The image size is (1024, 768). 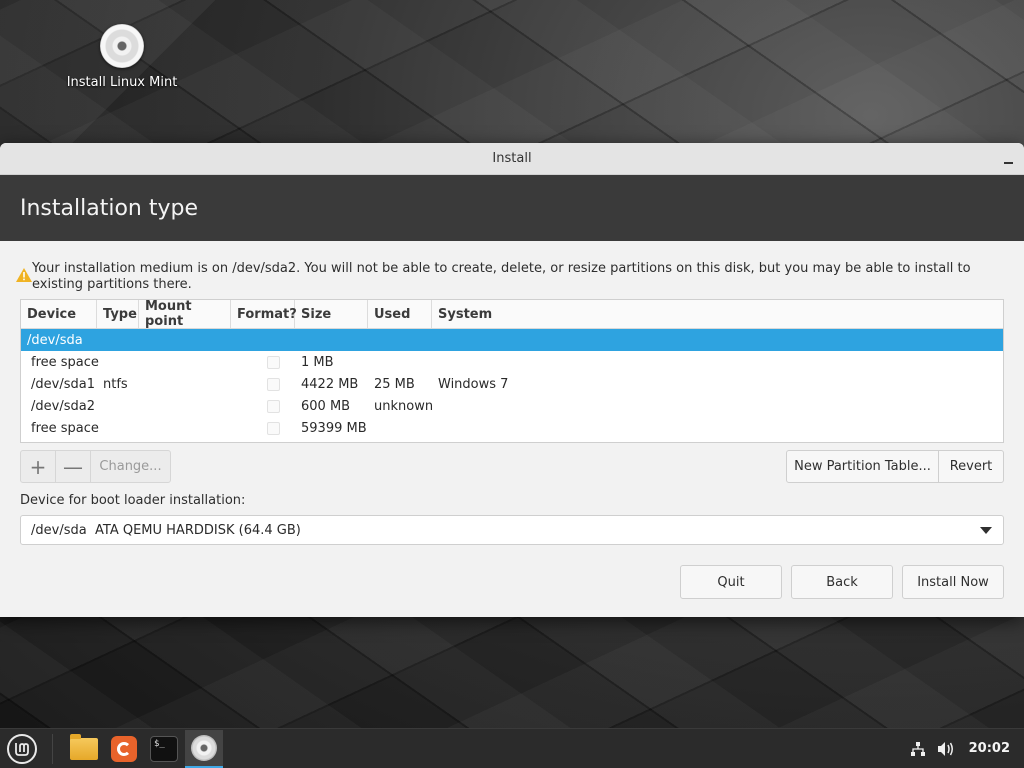 What do you see at coordinates (953, 582) in the screenshot?
I see `install-now-button: Install Now` at bounding box center [953, 582].